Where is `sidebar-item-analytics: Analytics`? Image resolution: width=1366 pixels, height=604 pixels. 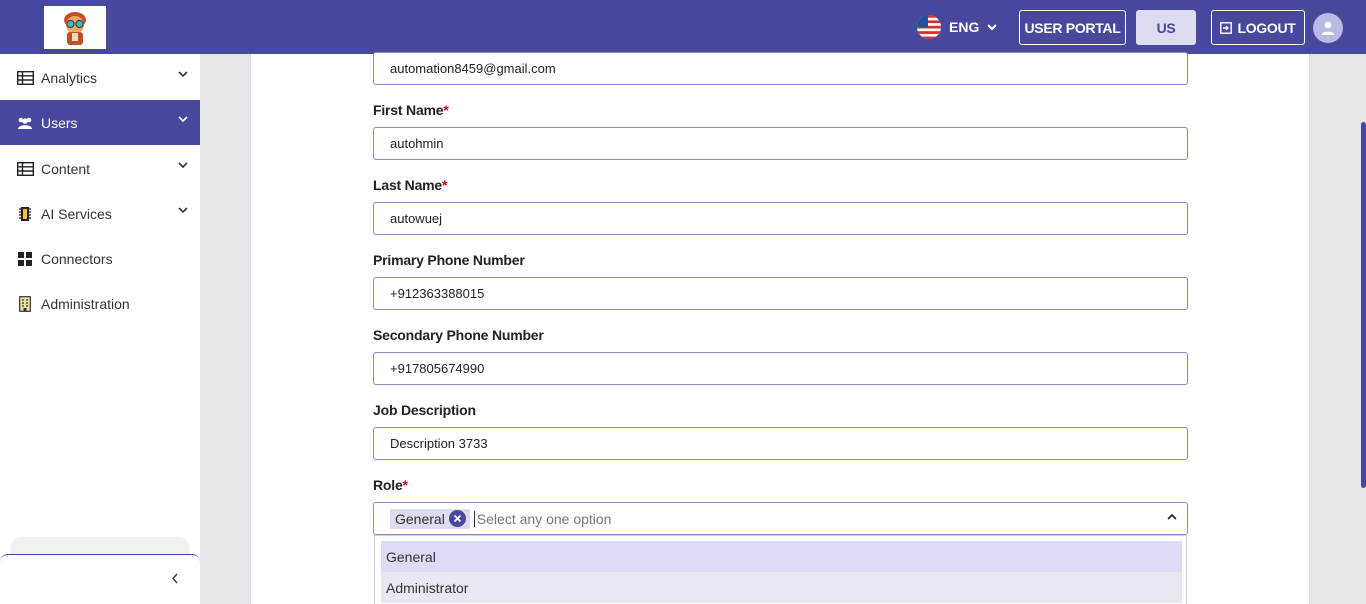 sidebar-item-analytics: Analytics is located at coordinates (100, 77).